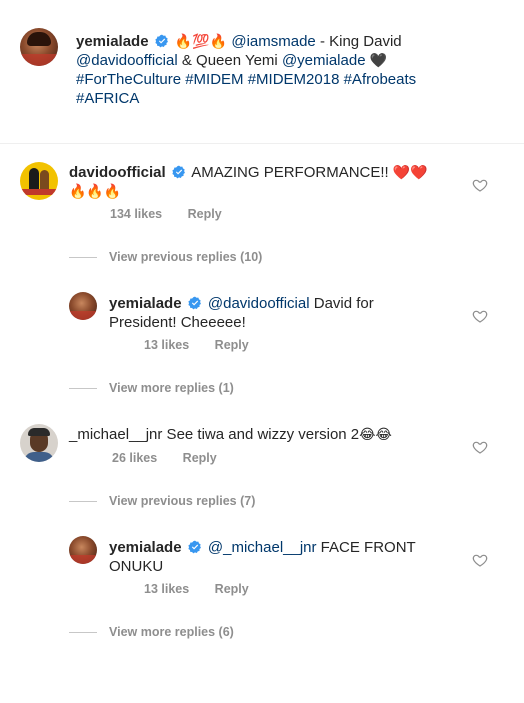 The height and width of the screenshot is (703, 524). What do you see at coordinates (375, 434) in the screenshot?
I see `laughing-emojis: 😂😂` at bounding box center [375, 434].